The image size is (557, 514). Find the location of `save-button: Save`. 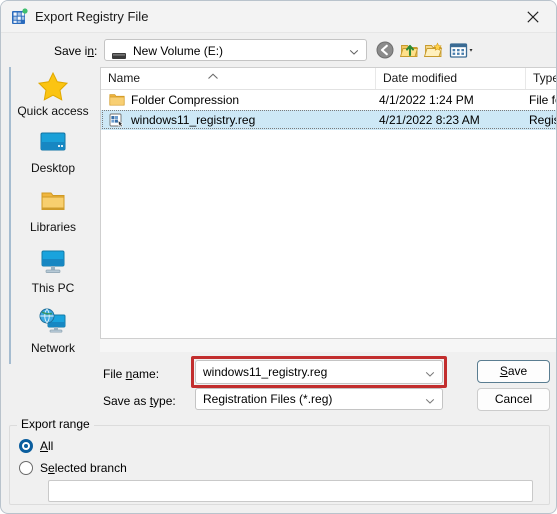

save-button: Save is located at coordinates (513, 371).